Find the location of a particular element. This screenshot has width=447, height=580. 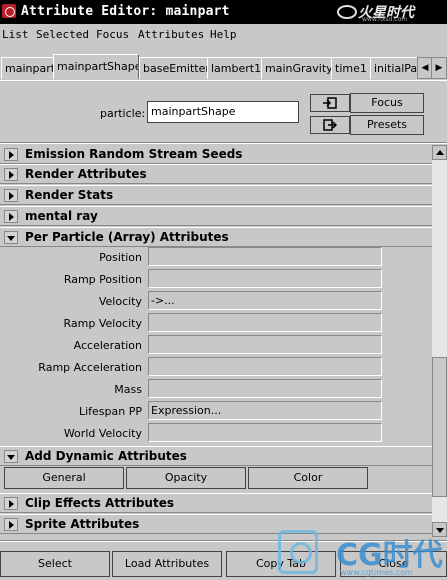

attribute-label: Ramp Velocity is located at coordinates (103, 323).